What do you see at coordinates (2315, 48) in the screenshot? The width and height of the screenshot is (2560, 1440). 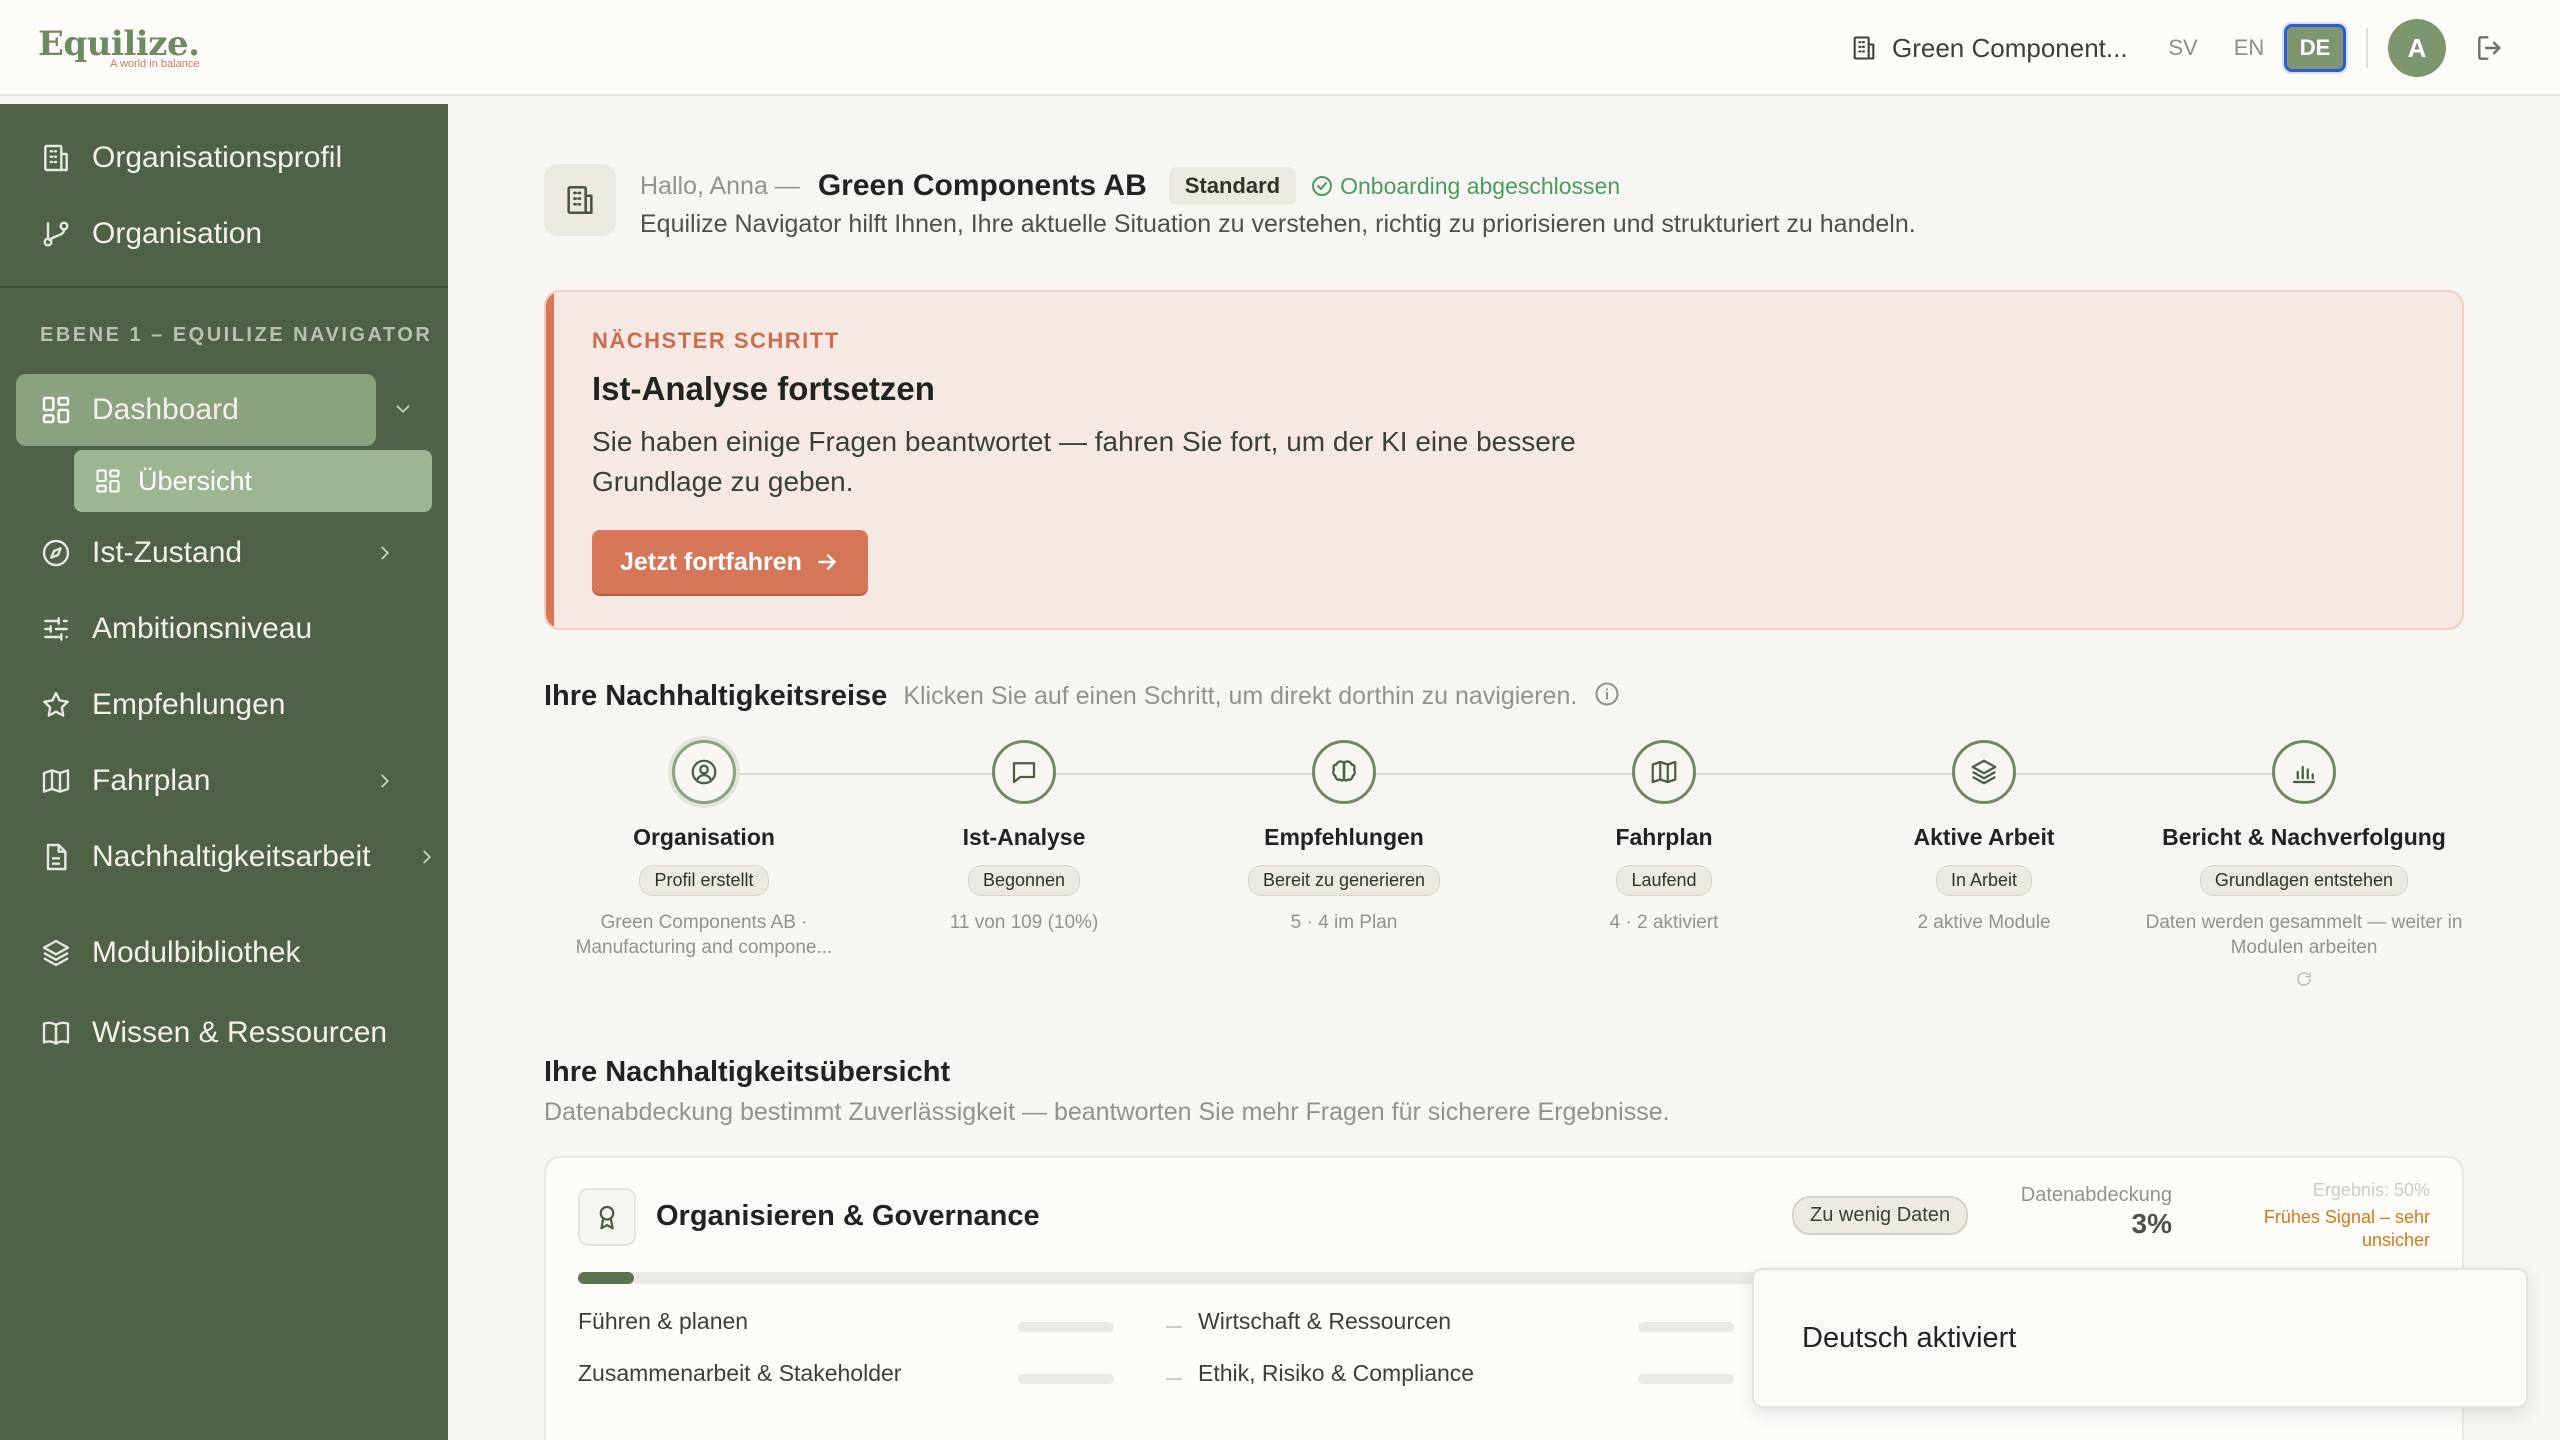 I see `language-de-button: DE` at bounding box center [2315, 48].